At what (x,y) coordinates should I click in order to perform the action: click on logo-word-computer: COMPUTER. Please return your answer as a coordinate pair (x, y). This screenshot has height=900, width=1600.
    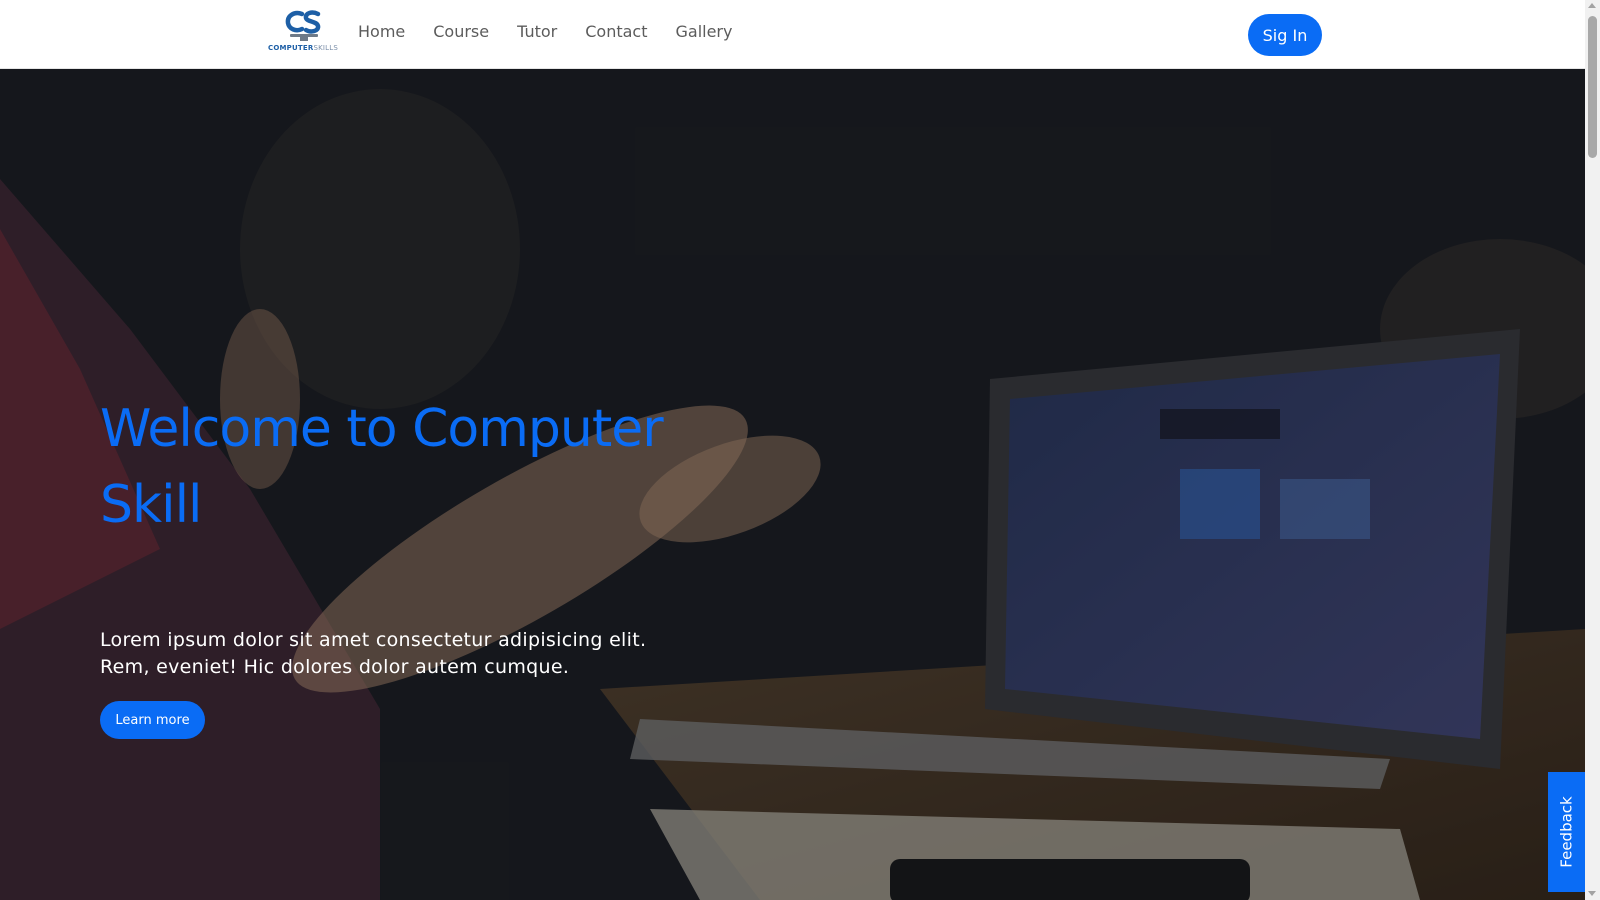
    Looking at the image, I should click on (291, 48).